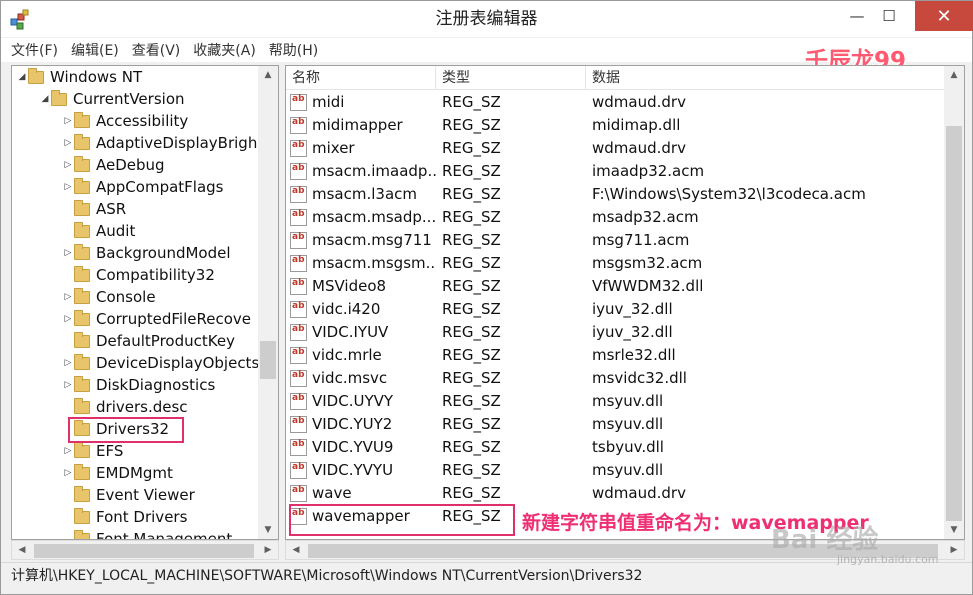 The width and height of the screenshot is (973, 595). I want to click on tree-item: ▷ Accessibility, so click(137, 121).